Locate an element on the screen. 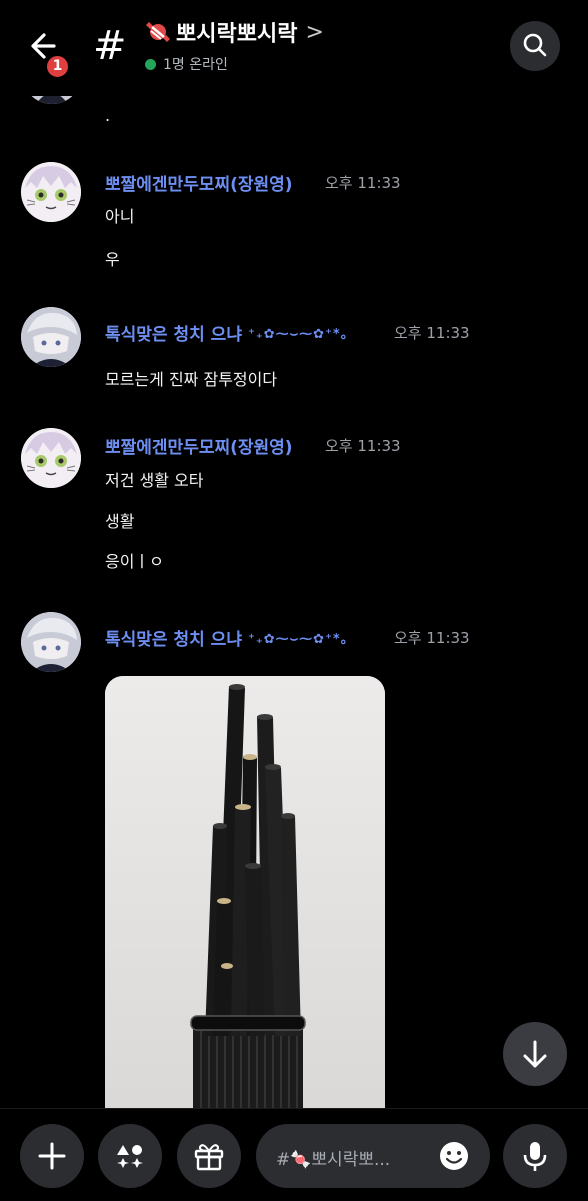 The width and height of the screenshot is (588, 1201). chevron-right-icon: > is located at coordinates (314, 32).